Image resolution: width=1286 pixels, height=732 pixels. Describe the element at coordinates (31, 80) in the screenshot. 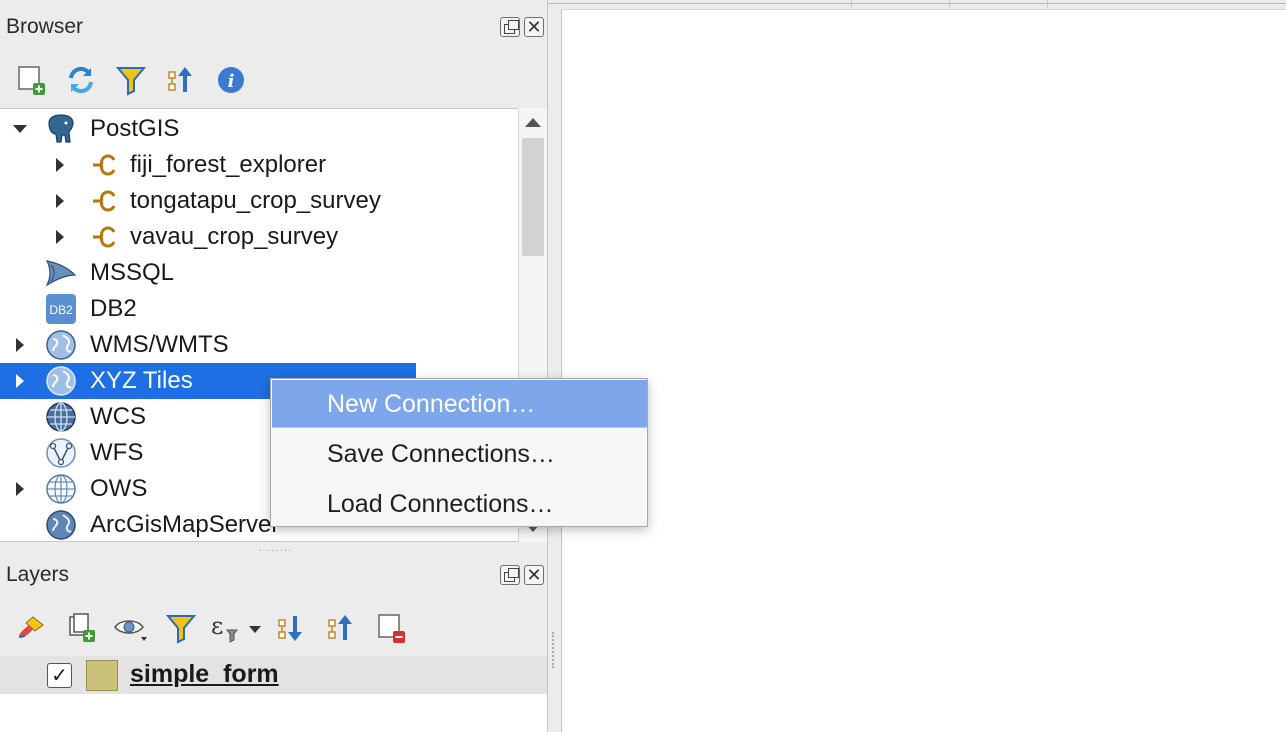

I see `add-layer-icon` at that location.